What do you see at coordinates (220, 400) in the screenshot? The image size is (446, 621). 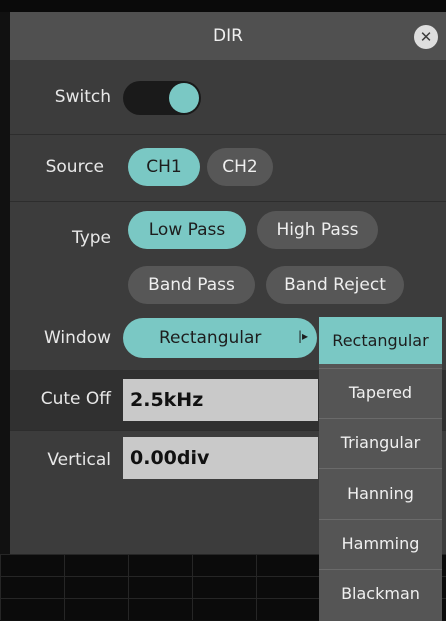 I see `cutoff-field: 2.5kHz` at bounding box center [220, 400].